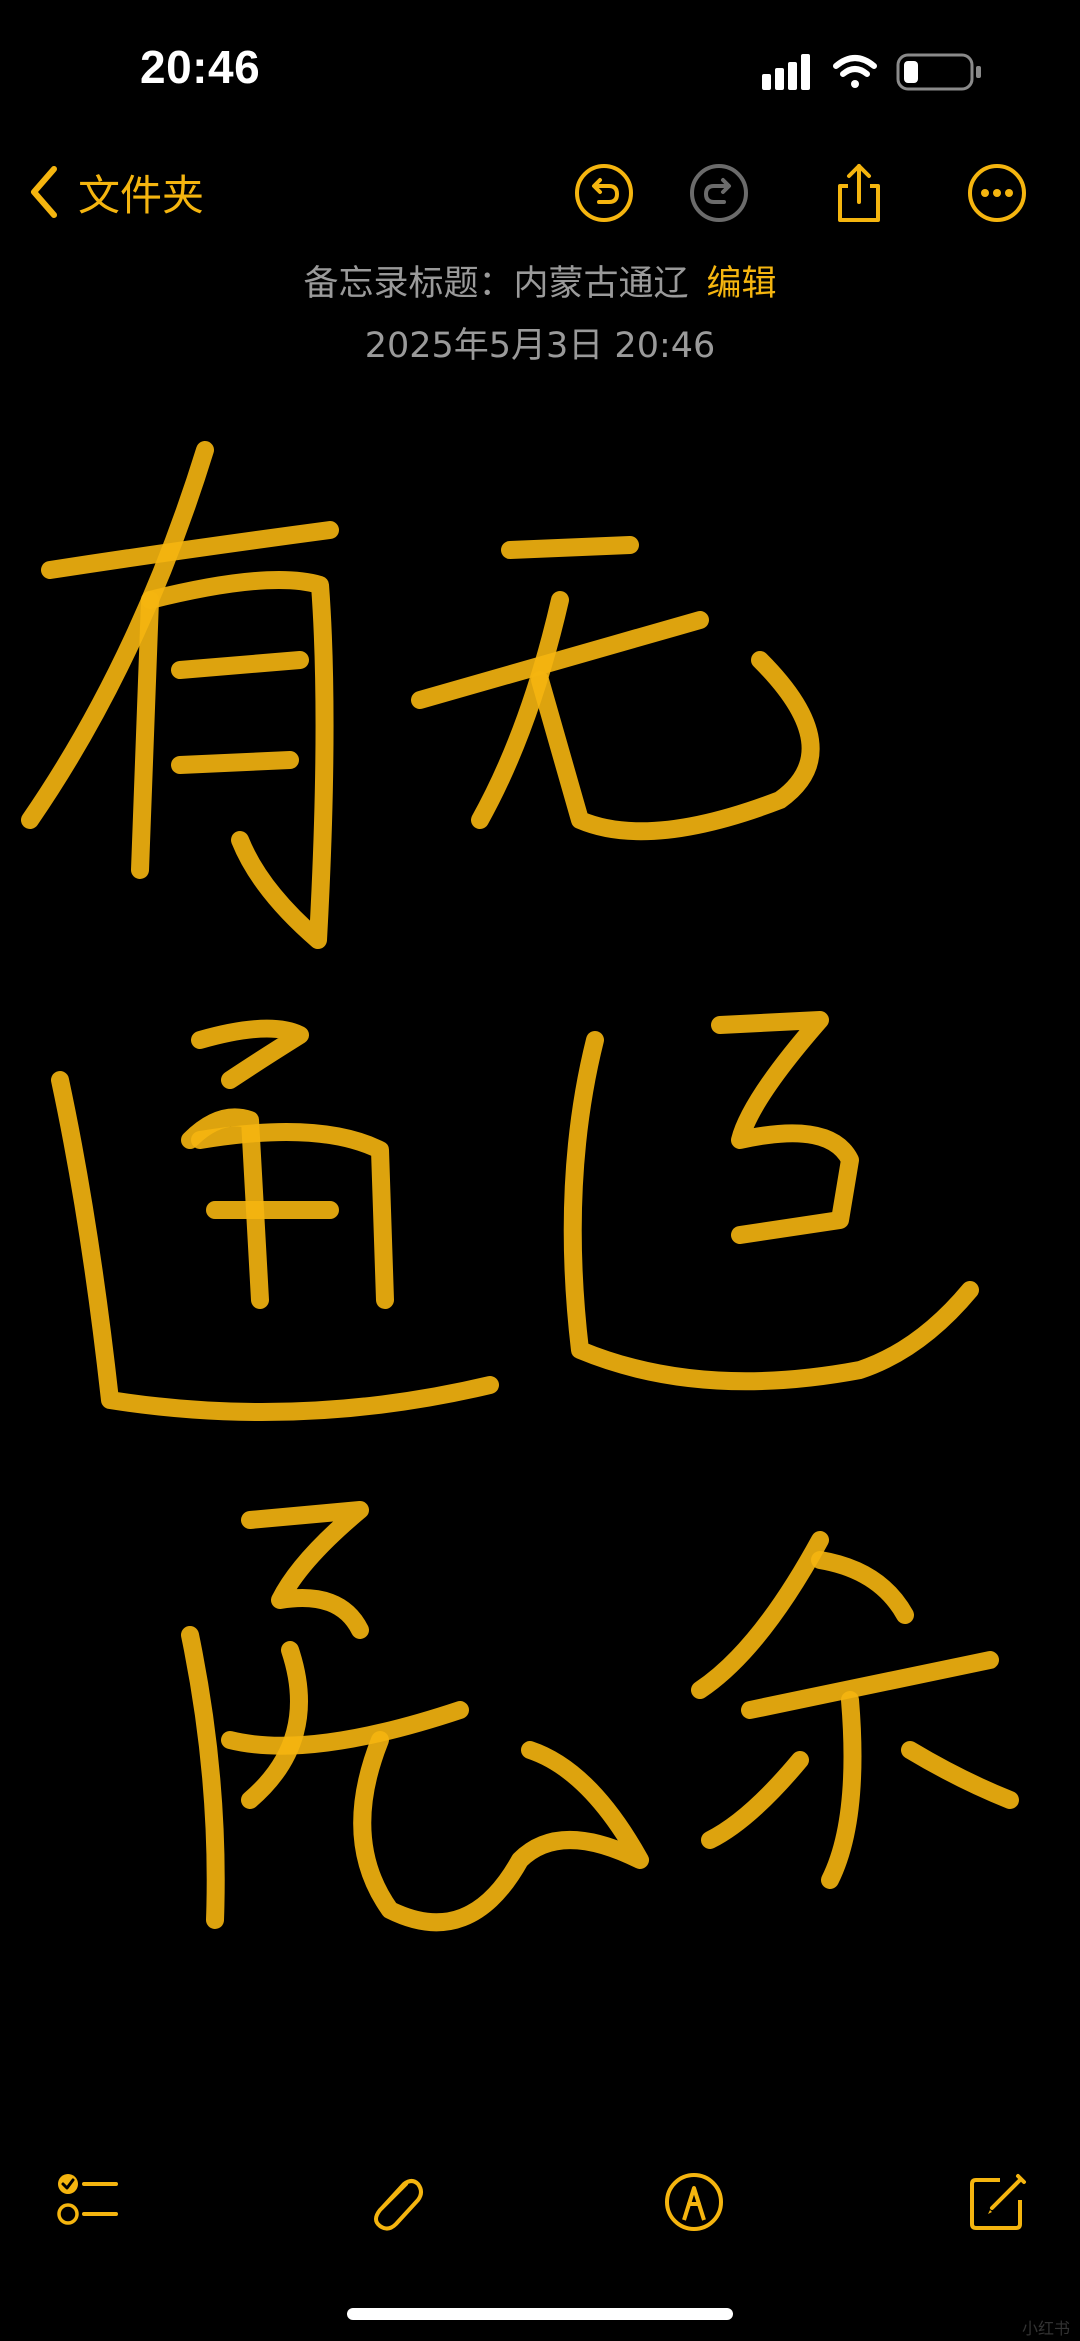 This screenshot has width=1080, height=2341. Describe the element at coordinates (742, 284) in the screenshot. I see `edit-title-link: 编辑` at that location.